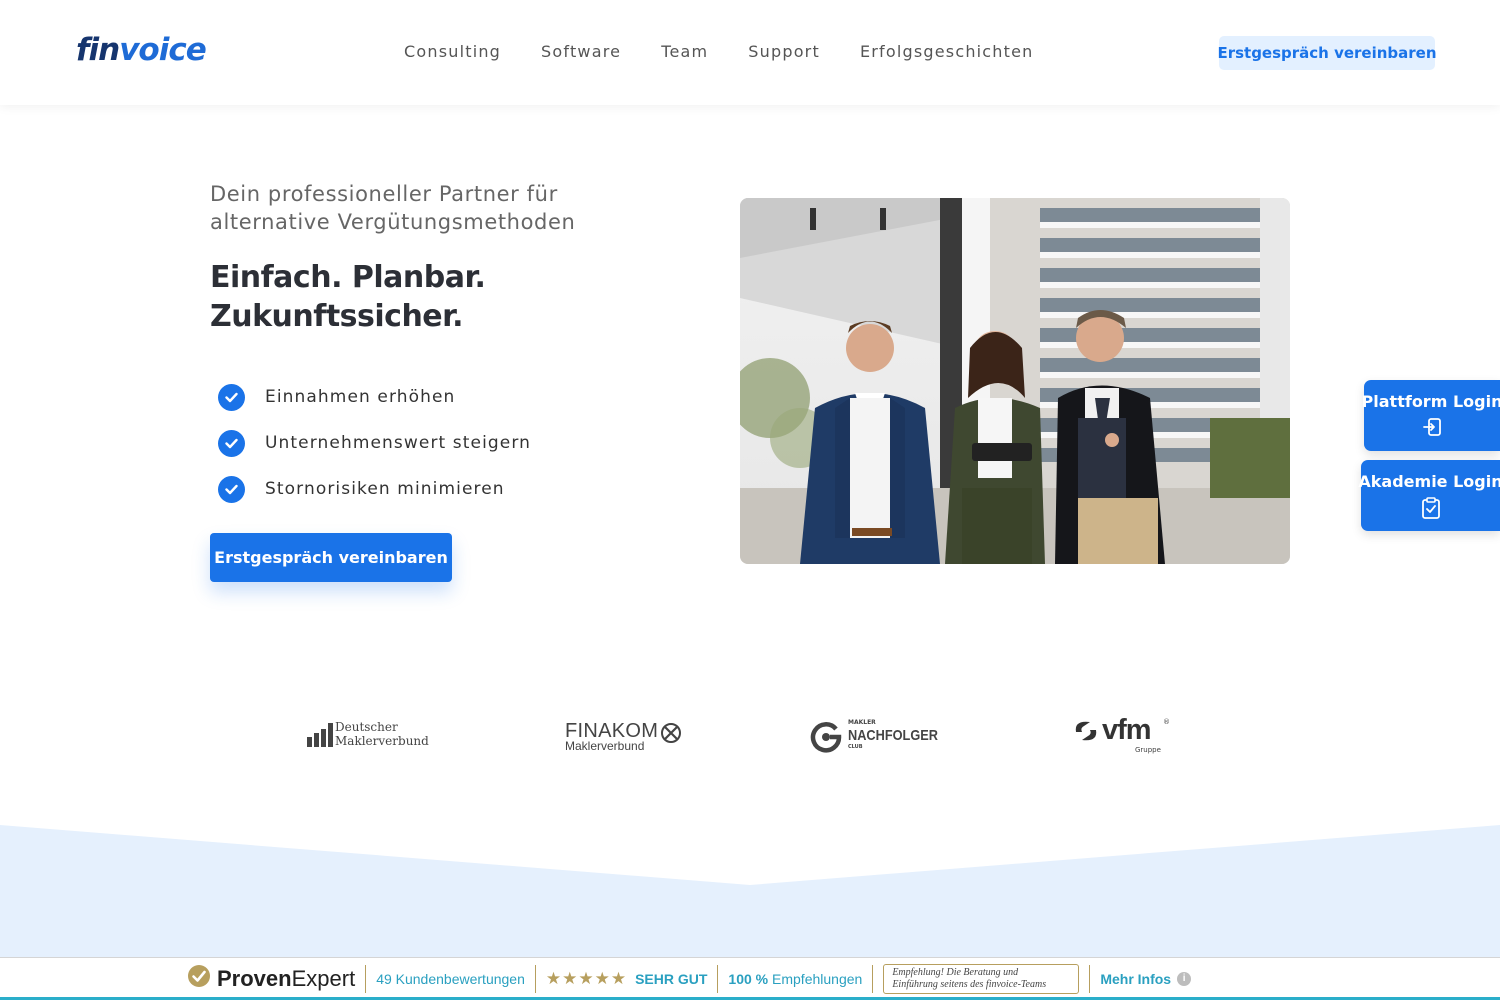 The height and width of the screenshot is (1000, 1500). What do you see at coordinates (420, 297) in the screenshot?
I see `hero-headline: Einfach. Planbar. Zukunftssicher.` at bounding box center [420, 297].